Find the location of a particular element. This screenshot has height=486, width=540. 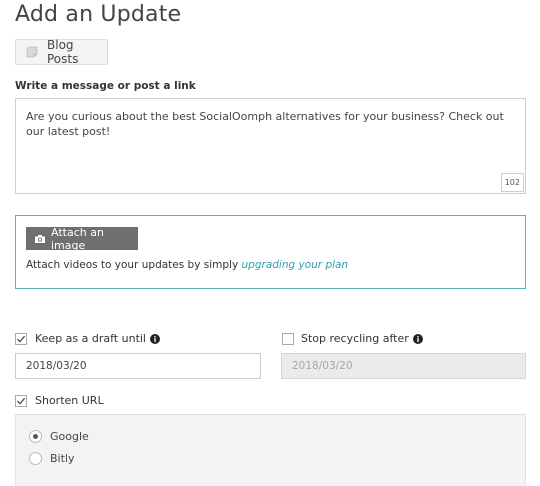

camera-icon is located at coordinates (40, 239).